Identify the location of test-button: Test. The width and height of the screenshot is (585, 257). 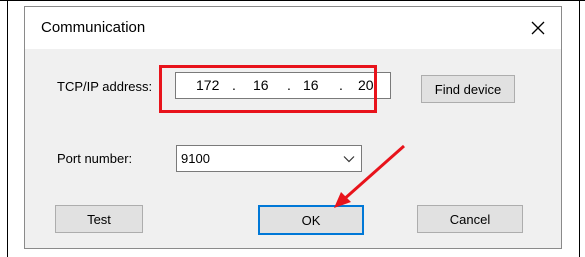
(99, 219).